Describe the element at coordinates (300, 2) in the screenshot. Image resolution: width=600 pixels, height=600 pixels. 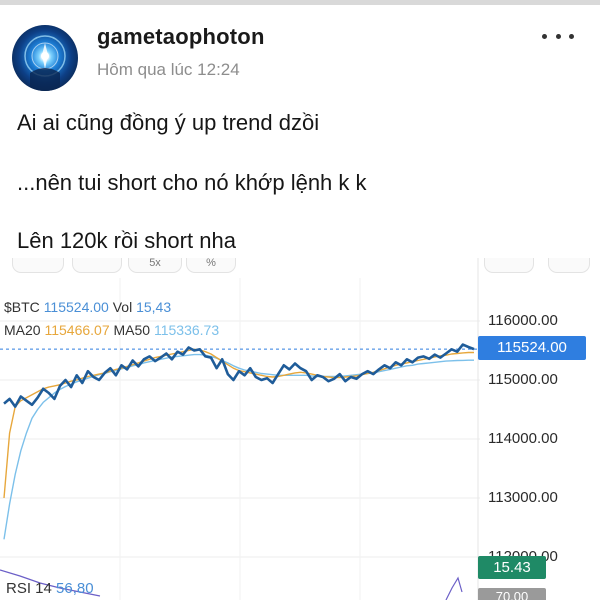
I see `top-strip` at that location.